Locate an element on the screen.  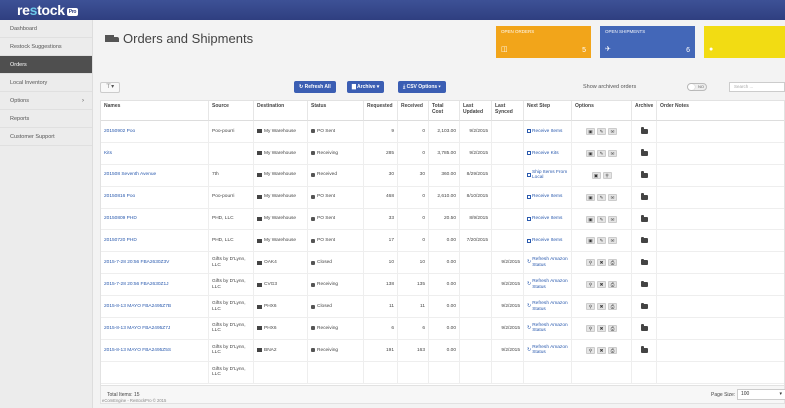
column-header: Next Step is located at coordinates (548, 111).